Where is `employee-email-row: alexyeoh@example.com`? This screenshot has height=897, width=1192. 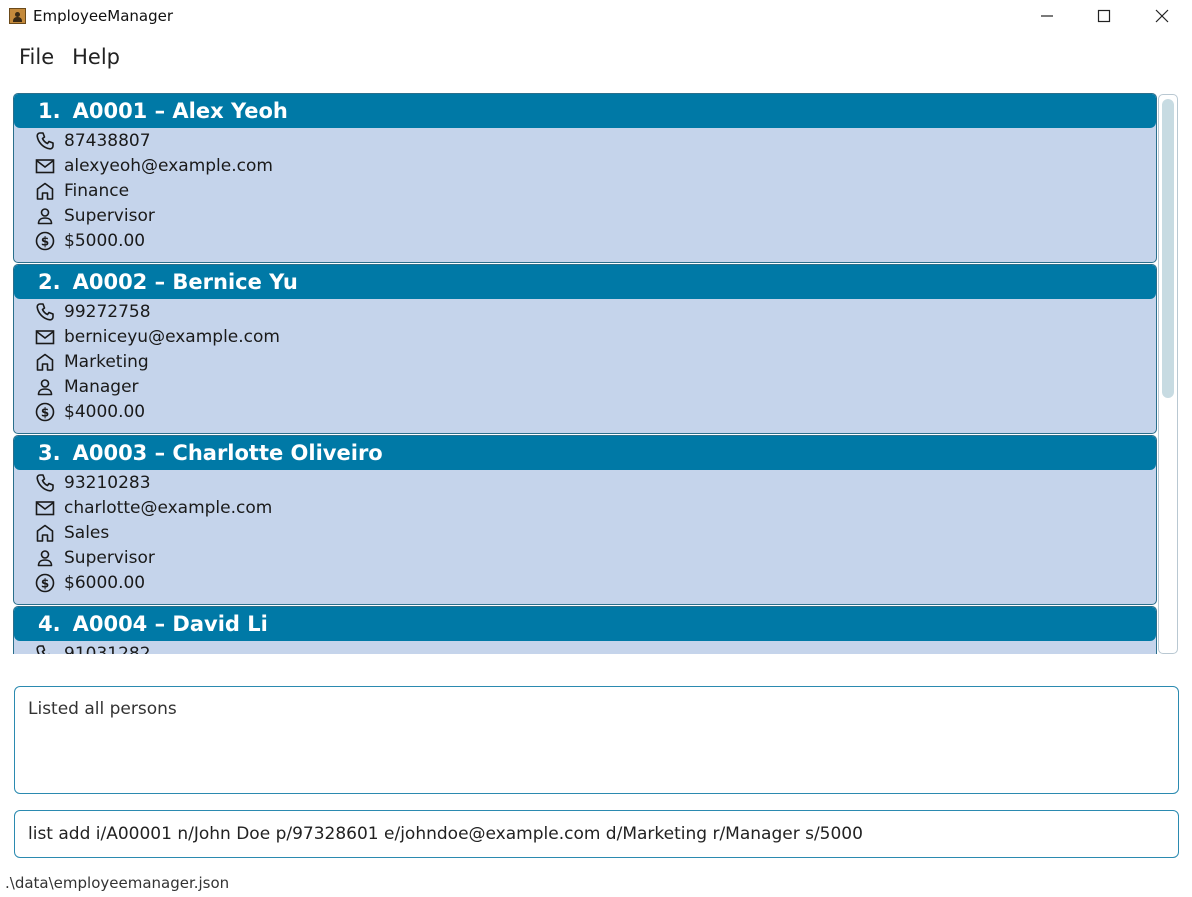 employee-email-row: alexyeoh@example.com is located at coordinates (153, 165).